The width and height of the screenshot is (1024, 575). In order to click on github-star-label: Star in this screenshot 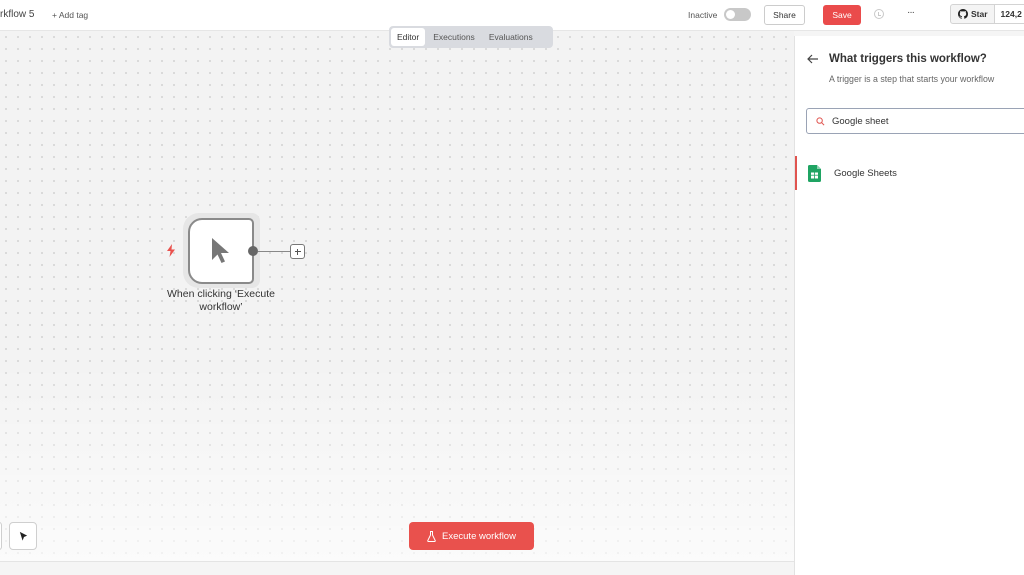, I will do `click(979, 14)`.